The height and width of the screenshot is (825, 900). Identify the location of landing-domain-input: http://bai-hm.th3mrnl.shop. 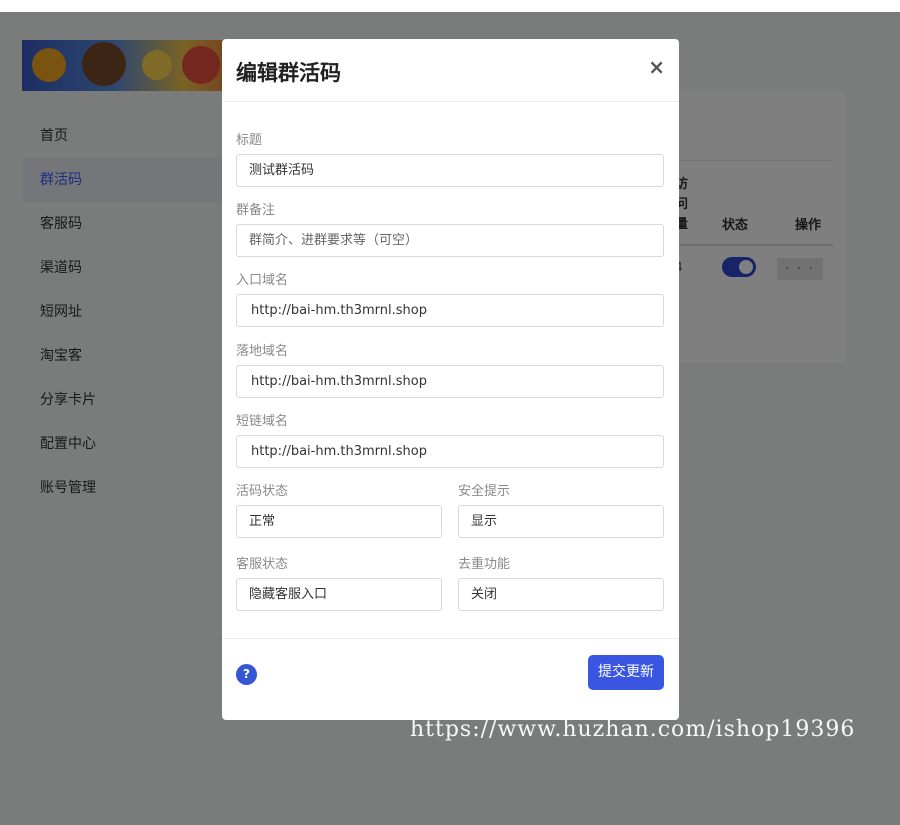
(450, 381).